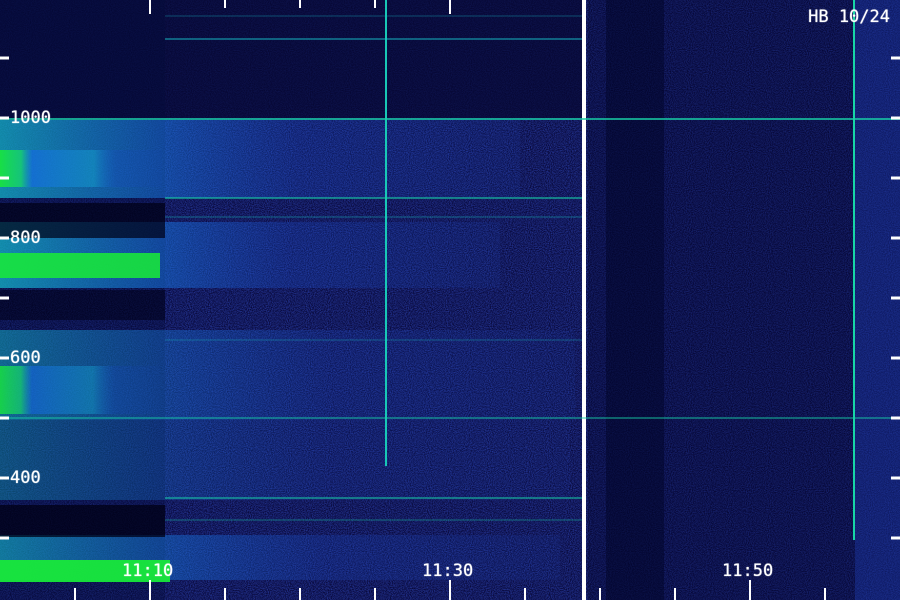 This screenshot has width=900, height=600. Describe the element at coordinates (877, 300) in the screenshot. I see `right-edge-bright` at that location.